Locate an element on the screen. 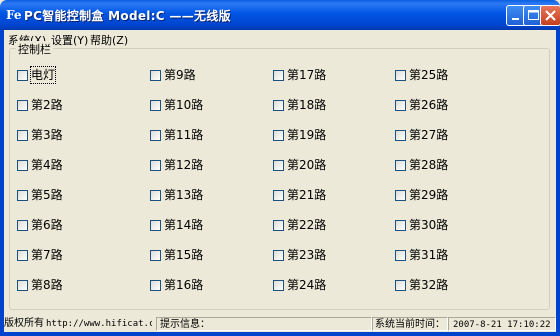 This screenshot has height=336, width=560. checkbox-label: 第16路 is located at coordinates (184, 285).